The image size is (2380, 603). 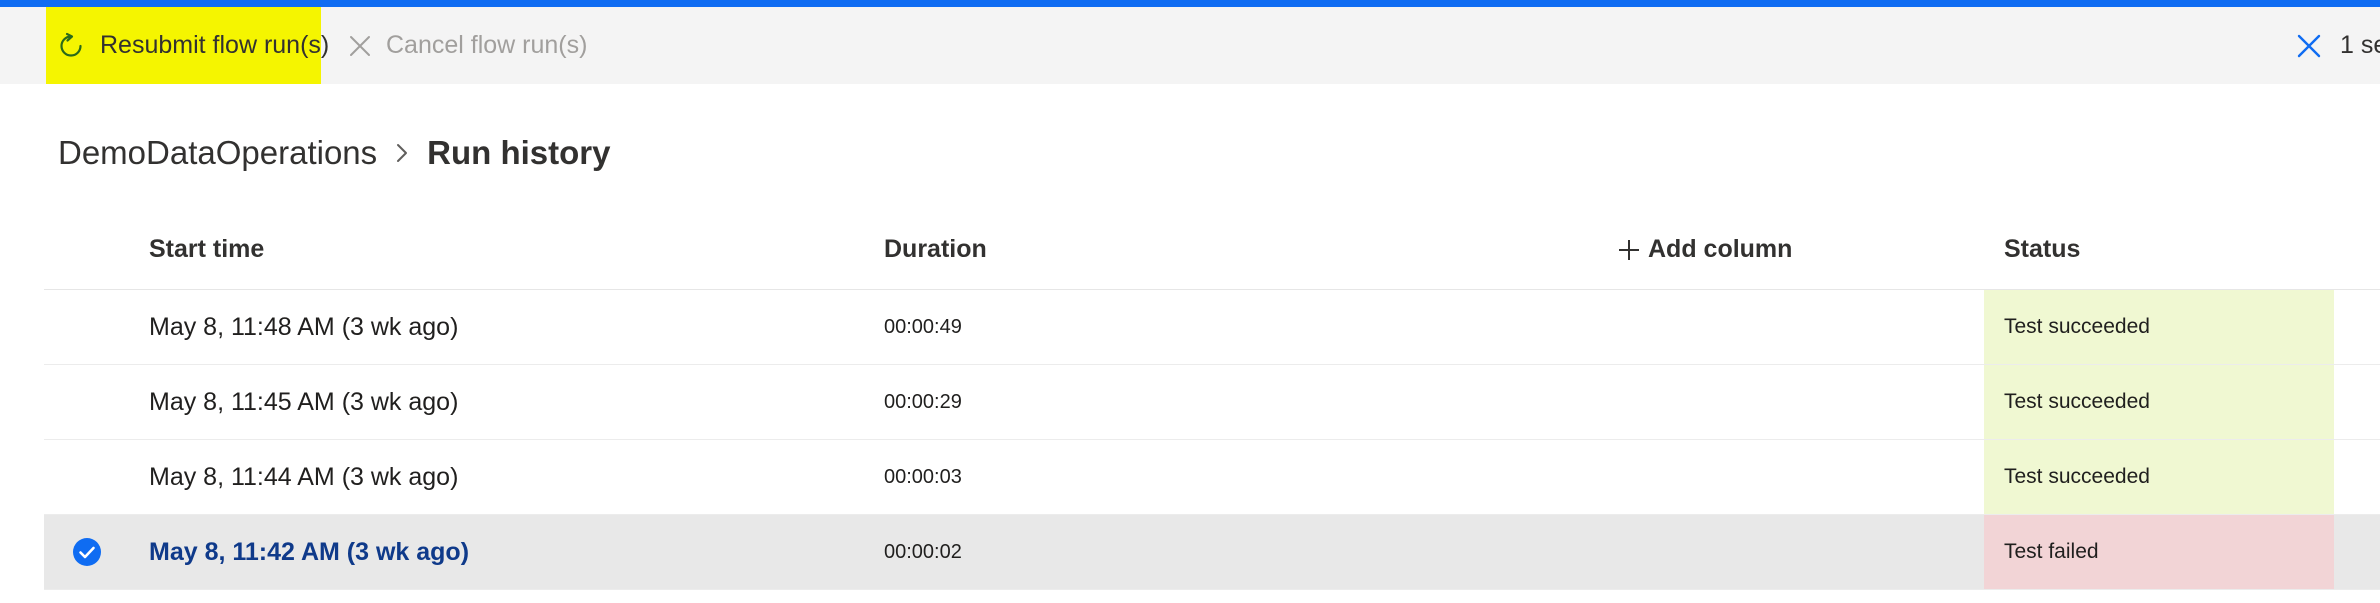 What do you see at coordinates (215, 45) in the screenshot?
I see `resubmit-label: Resubmit flow run(s)` at bounding box center [215, 45].